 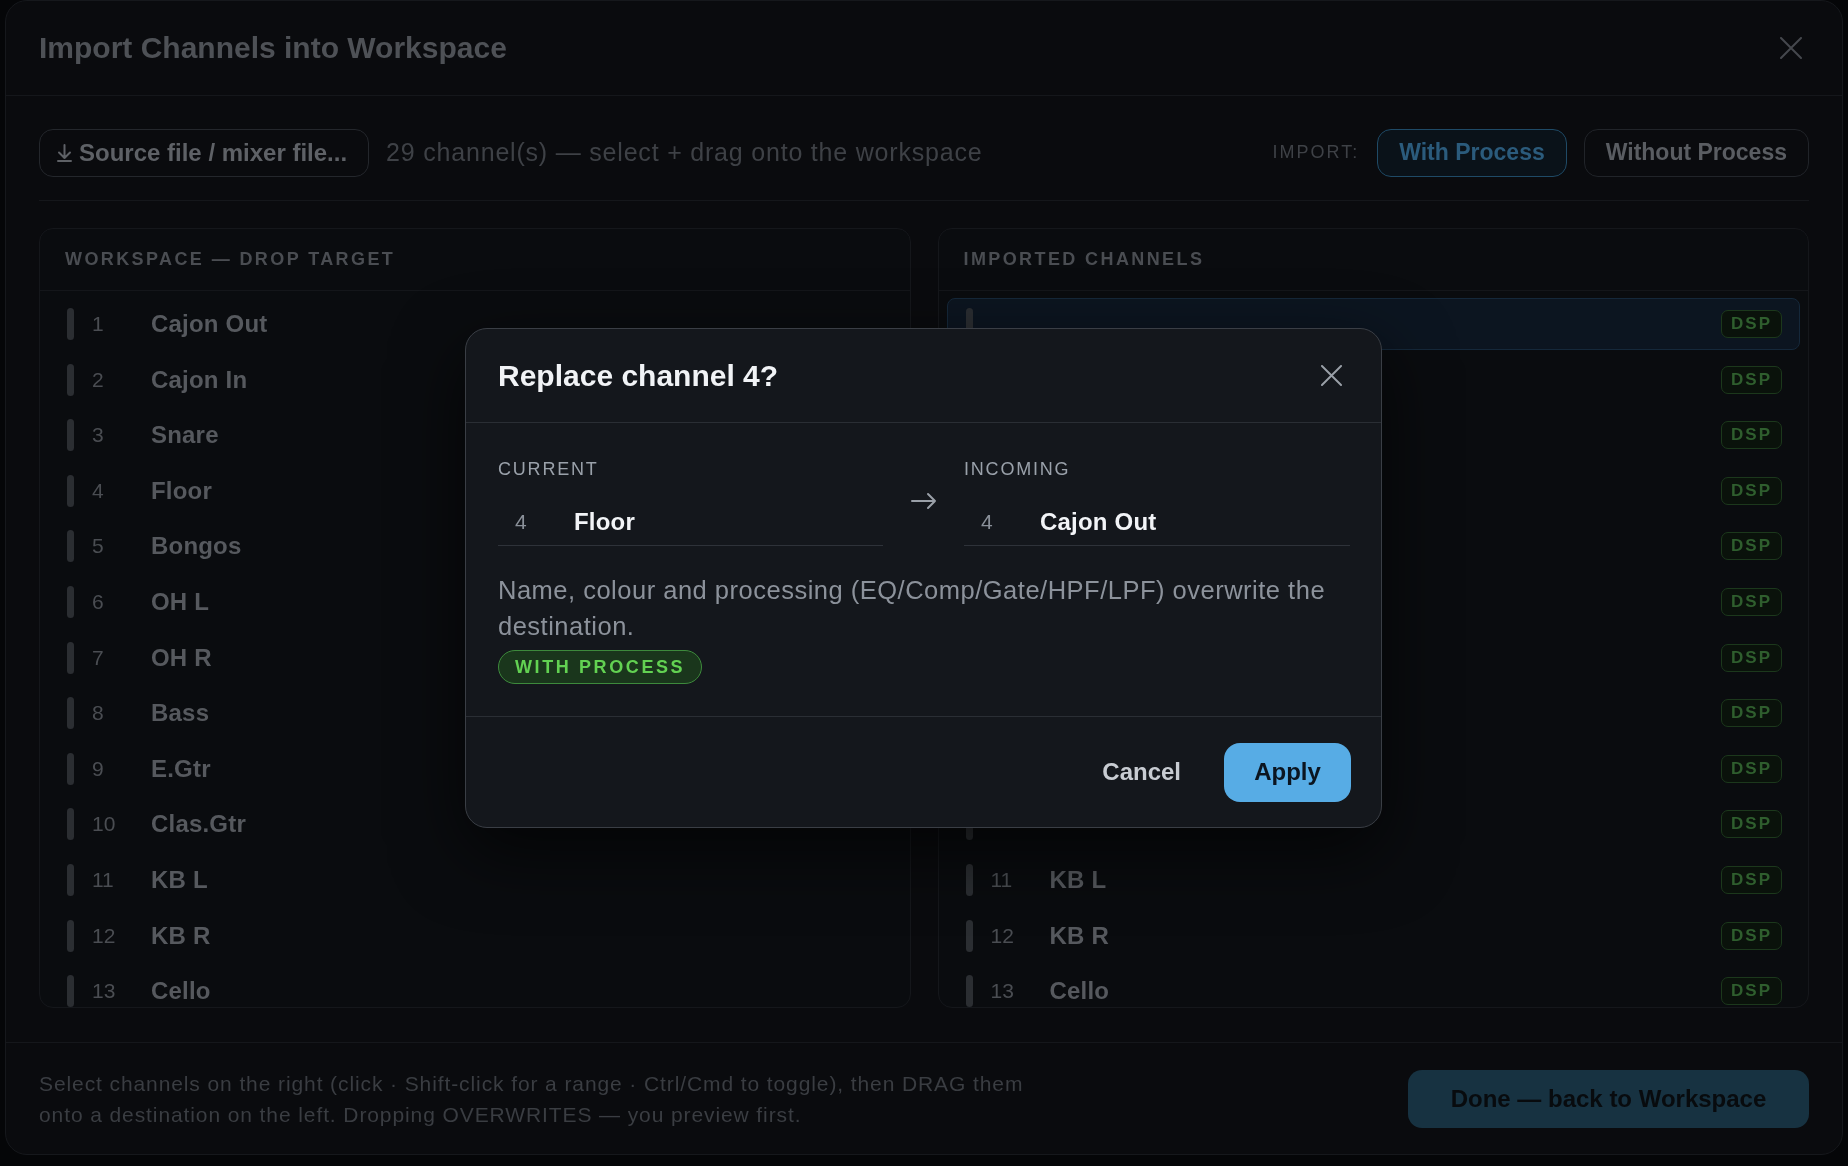 What do you see at coordinates (104, 824) in the screenshot?
I see `channel-number: 10` at bounding box center [104, 824].